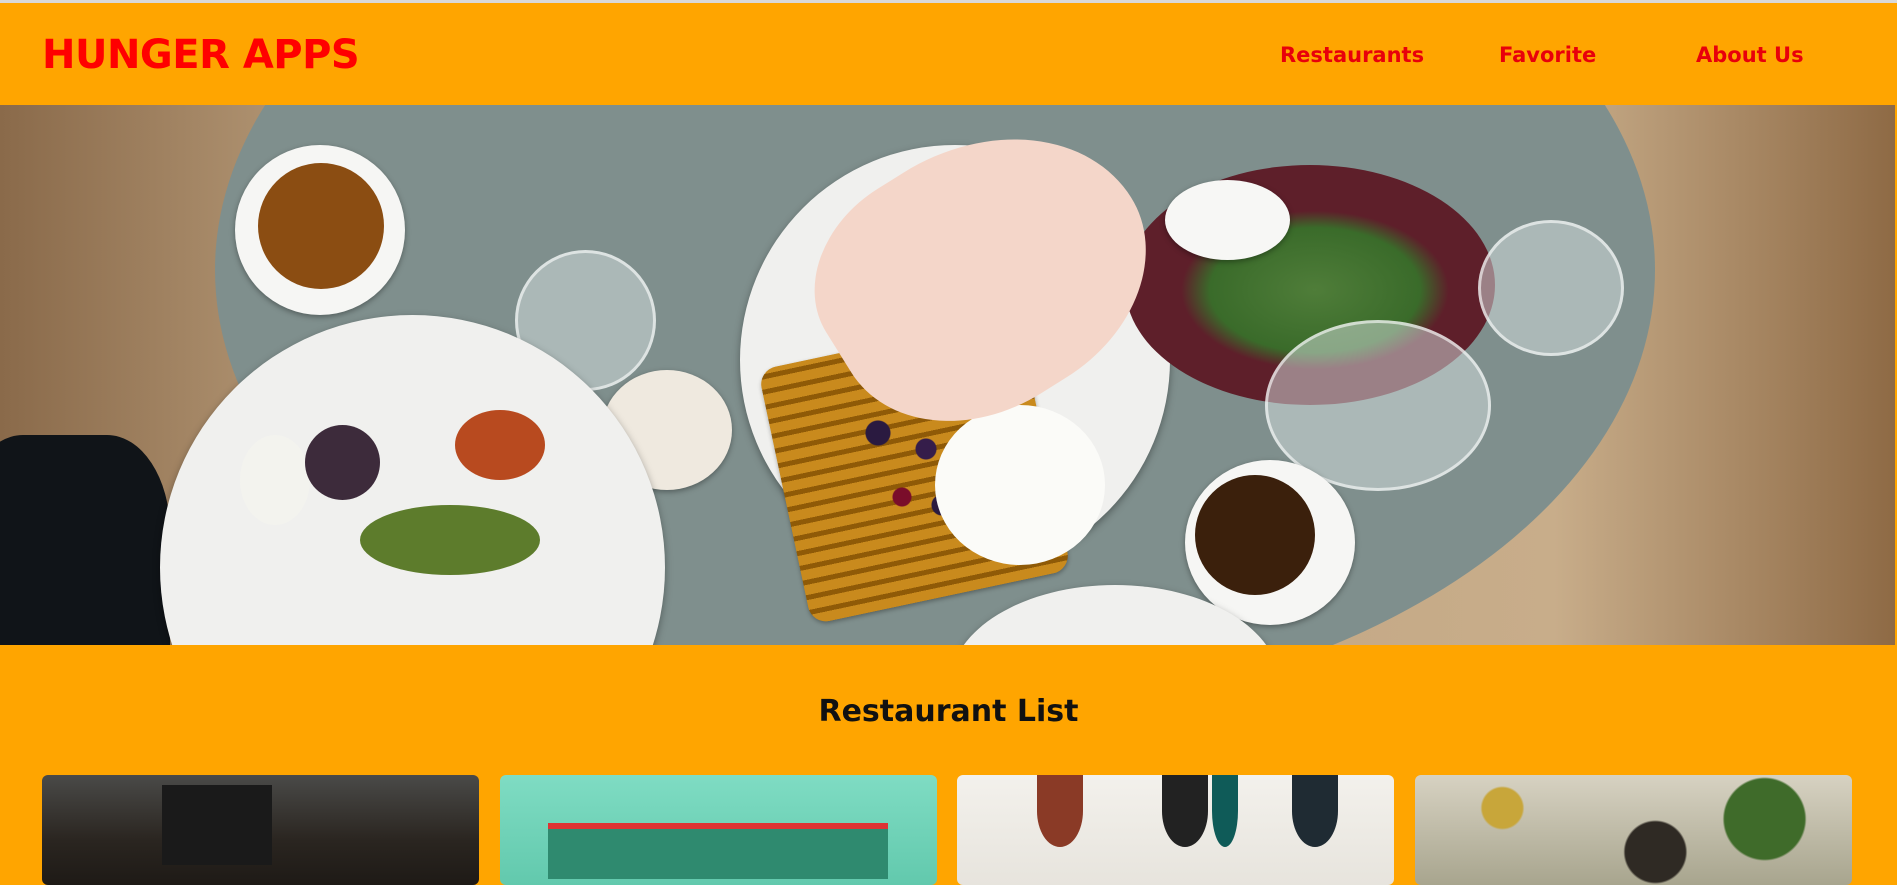  What do you see at coordinates (275, 480) in the screenshot?
I see `egg-image` at bounding box center [275, 480].